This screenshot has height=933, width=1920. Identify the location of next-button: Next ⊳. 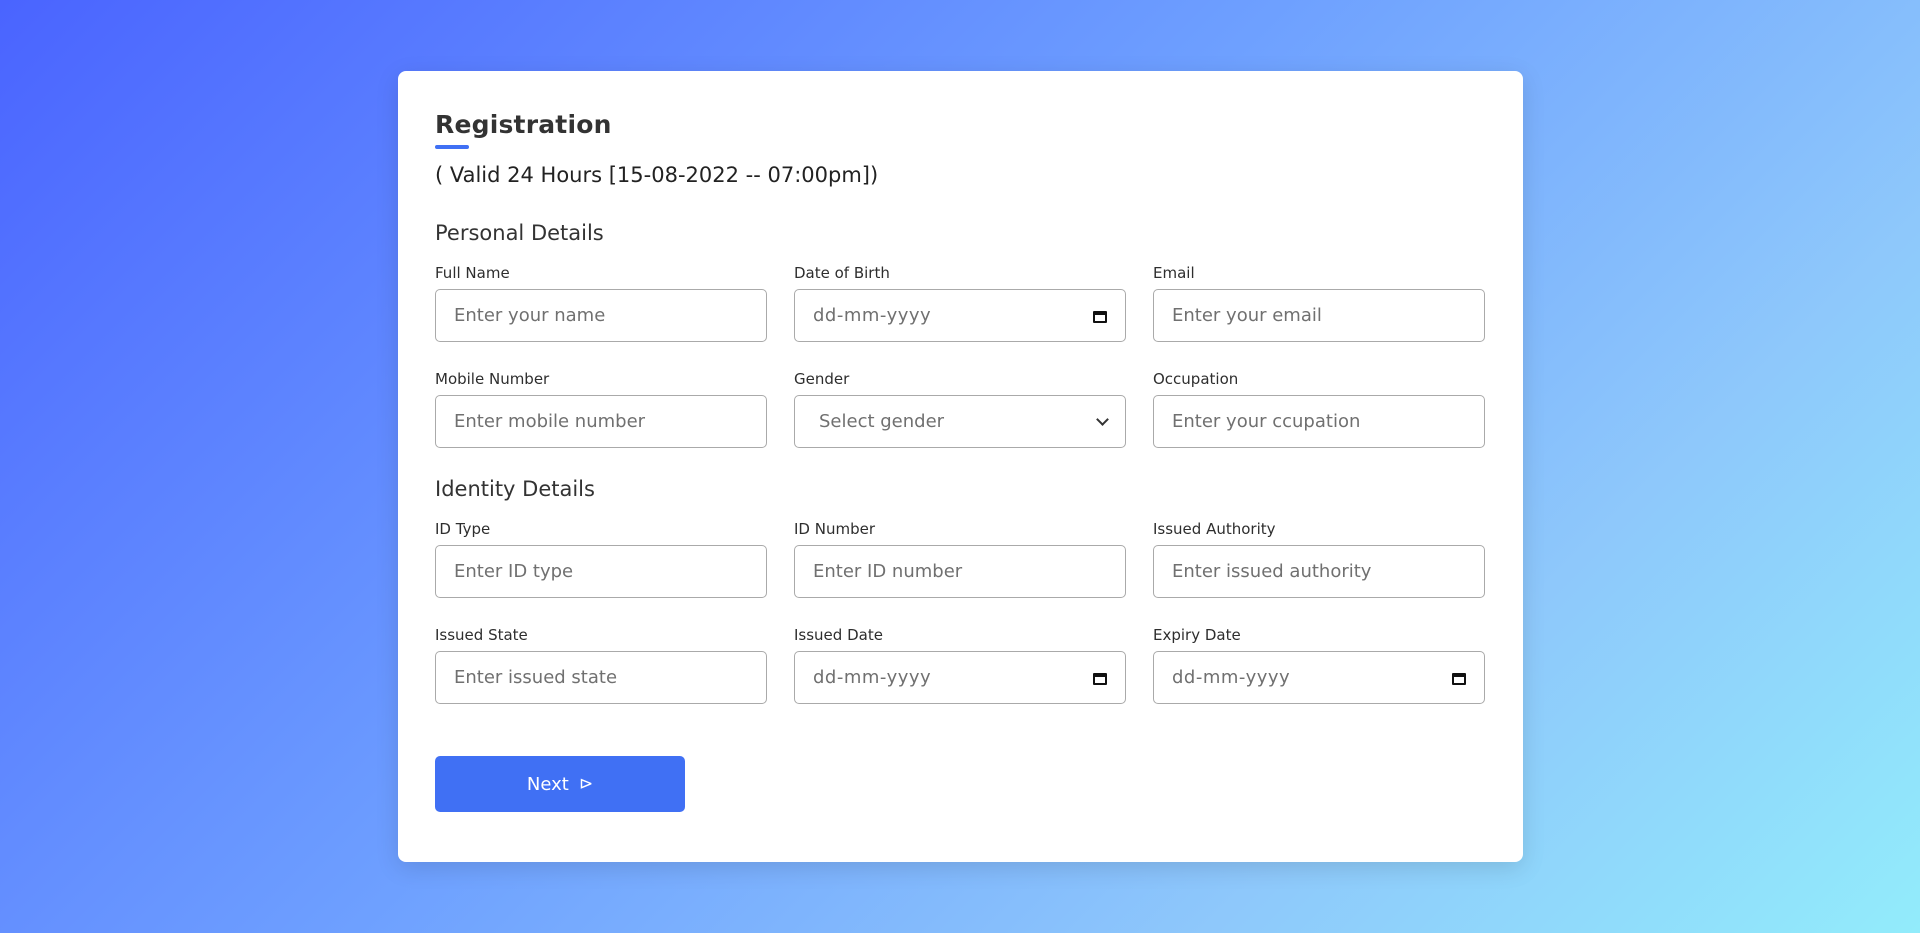
(560, 784).